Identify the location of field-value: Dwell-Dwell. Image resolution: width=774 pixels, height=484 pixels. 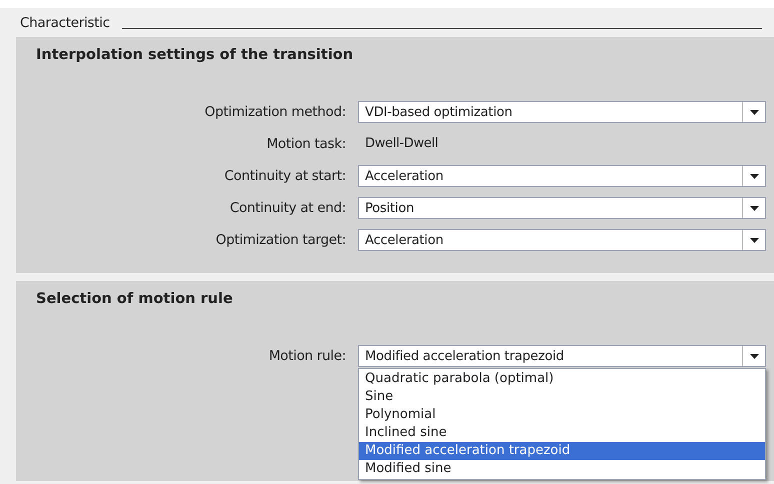
(401, 144).